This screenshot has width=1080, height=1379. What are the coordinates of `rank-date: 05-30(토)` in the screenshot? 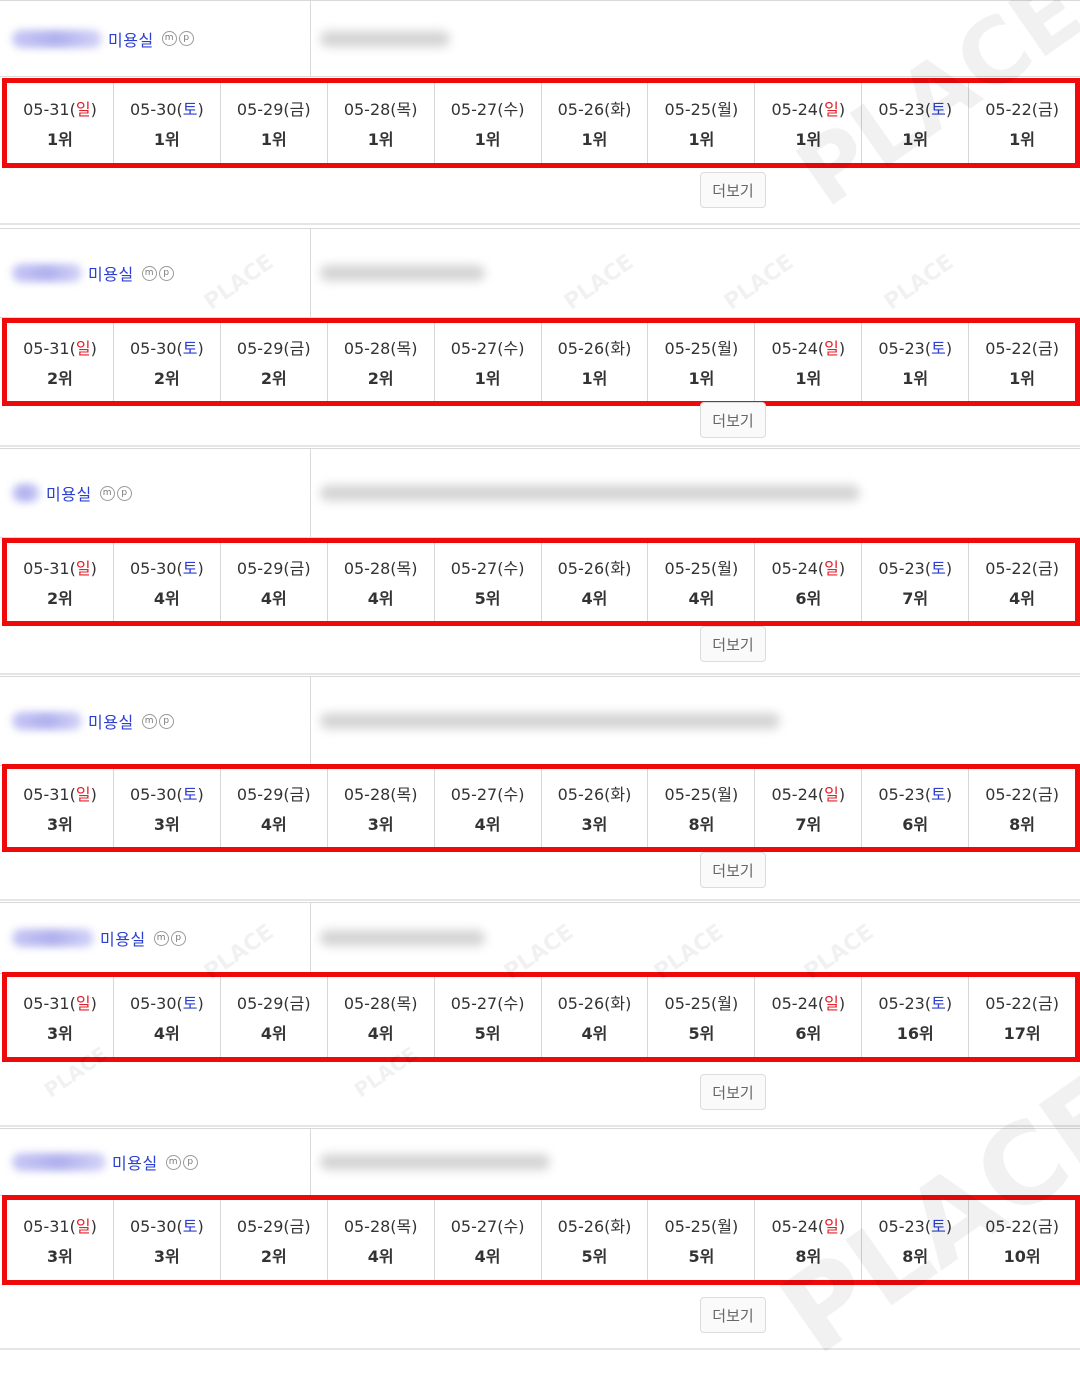 It's located at (167, 108).